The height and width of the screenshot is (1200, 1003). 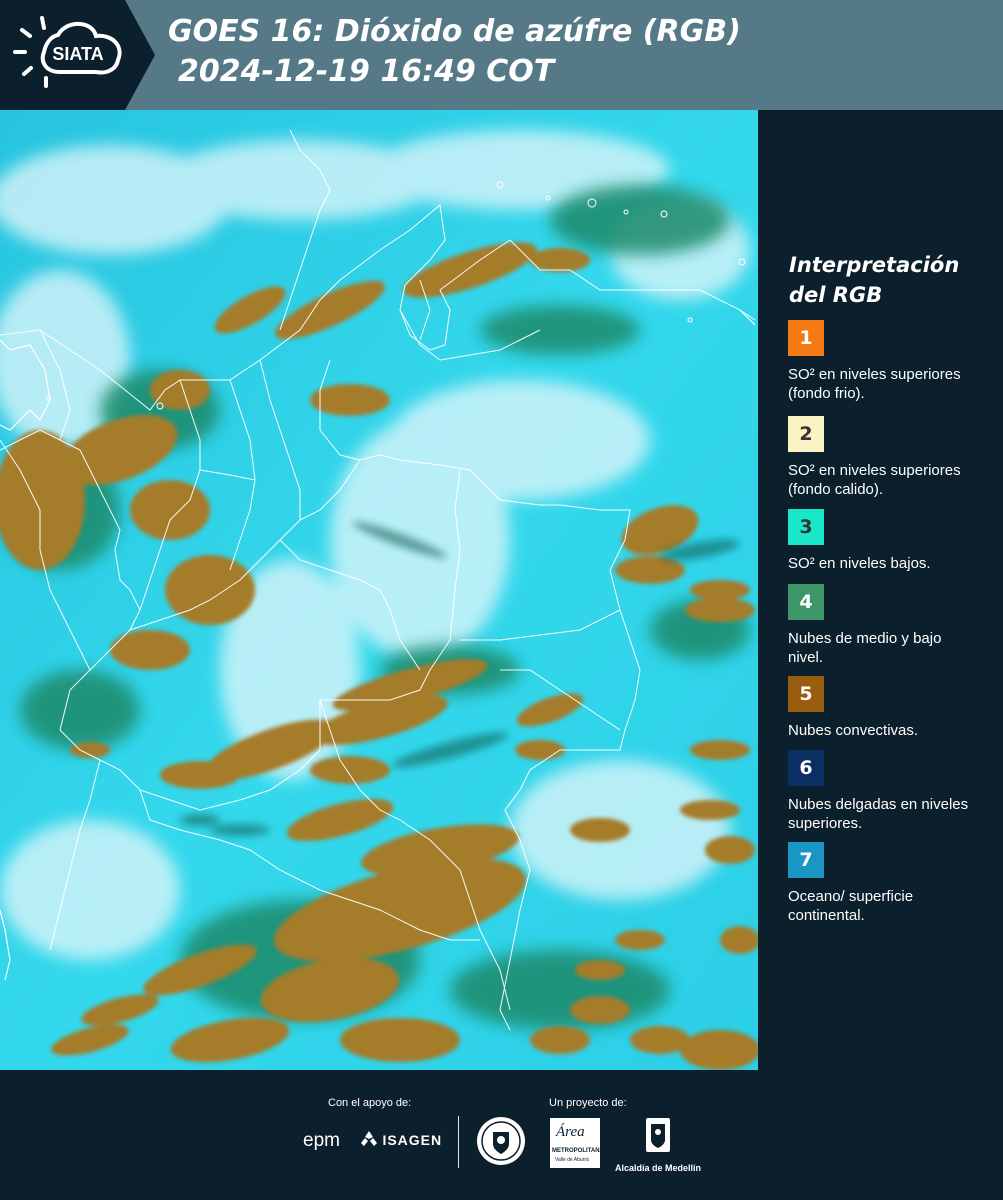 What do you see at coordinates (577, 1143) in the screenshot?
I see `area-metropolitana-logo: Área METROPOLITANA Valle de Aburrá` at bounding box center [577, 1143].